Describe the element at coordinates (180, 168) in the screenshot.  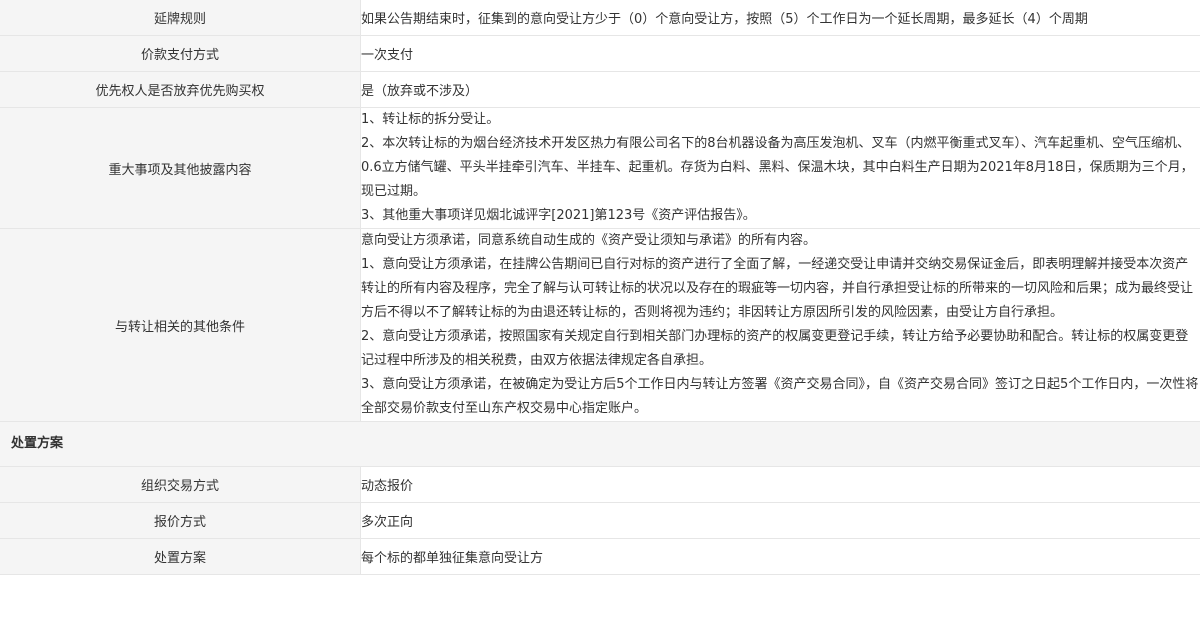
I see `row-label-major-matters: 重大事项及其他披露内容` at that location.